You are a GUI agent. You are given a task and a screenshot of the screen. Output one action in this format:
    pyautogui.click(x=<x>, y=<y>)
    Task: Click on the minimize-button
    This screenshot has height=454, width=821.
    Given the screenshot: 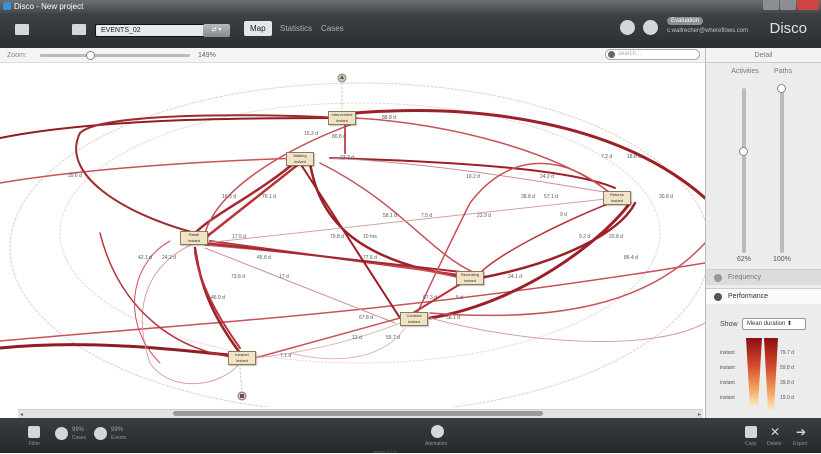 What is the action you would take?
    pyautogui.click(x=771, y=5)
    